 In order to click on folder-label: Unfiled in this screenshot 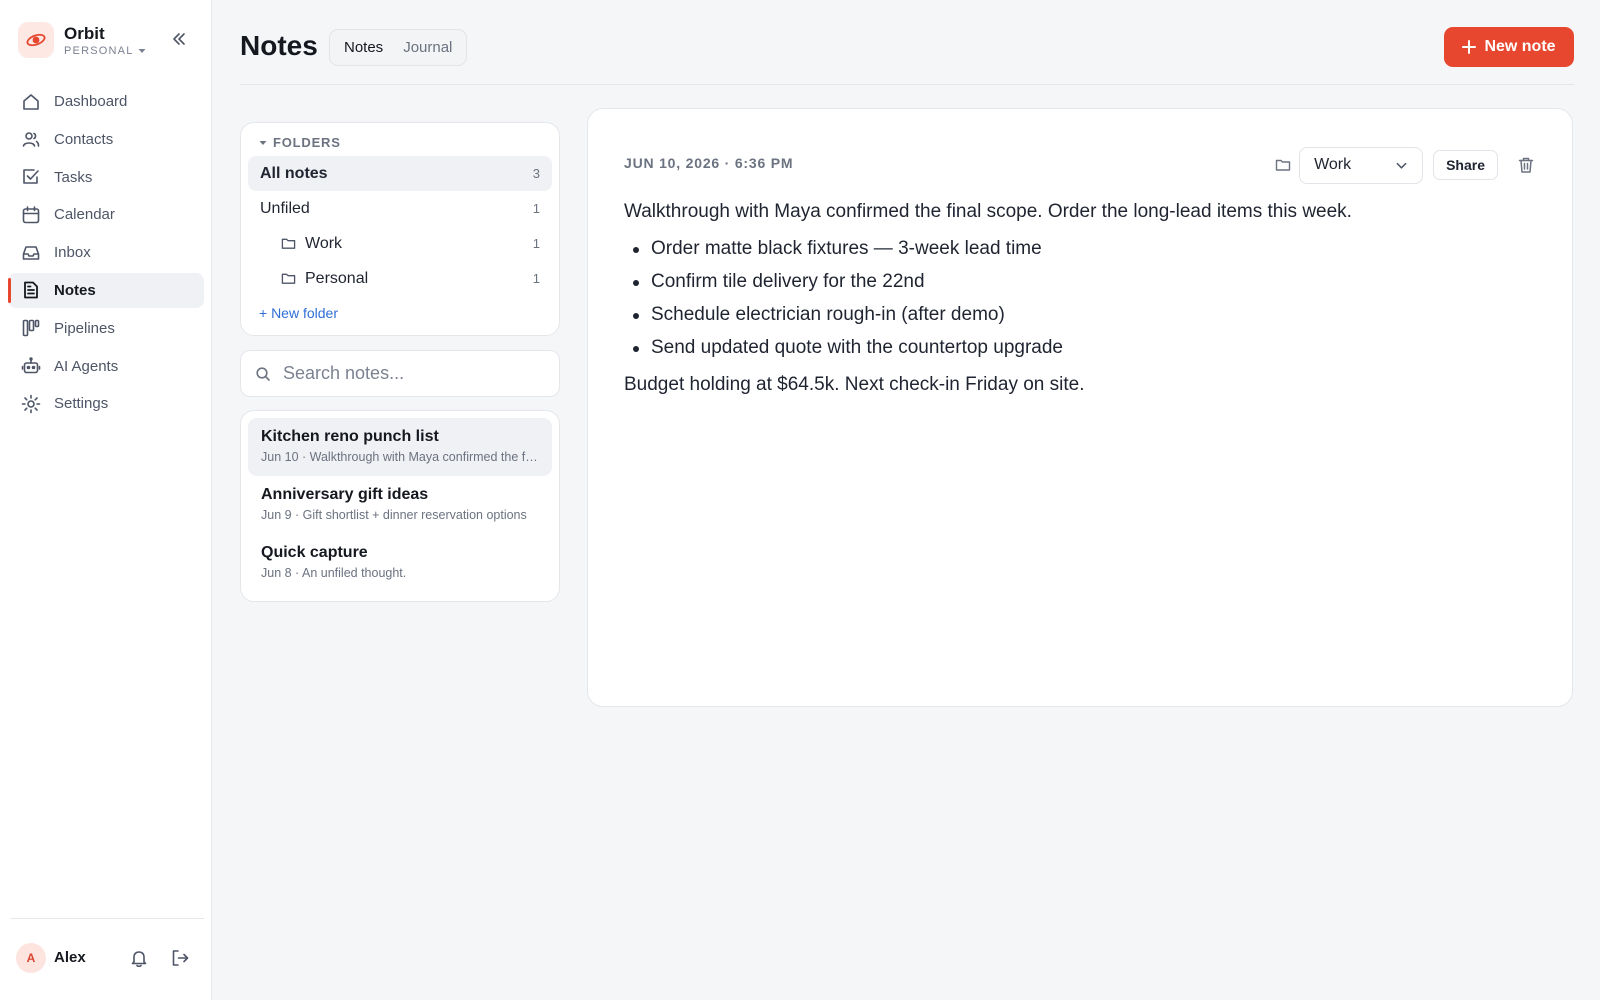, I will do `click(285, 208)`.